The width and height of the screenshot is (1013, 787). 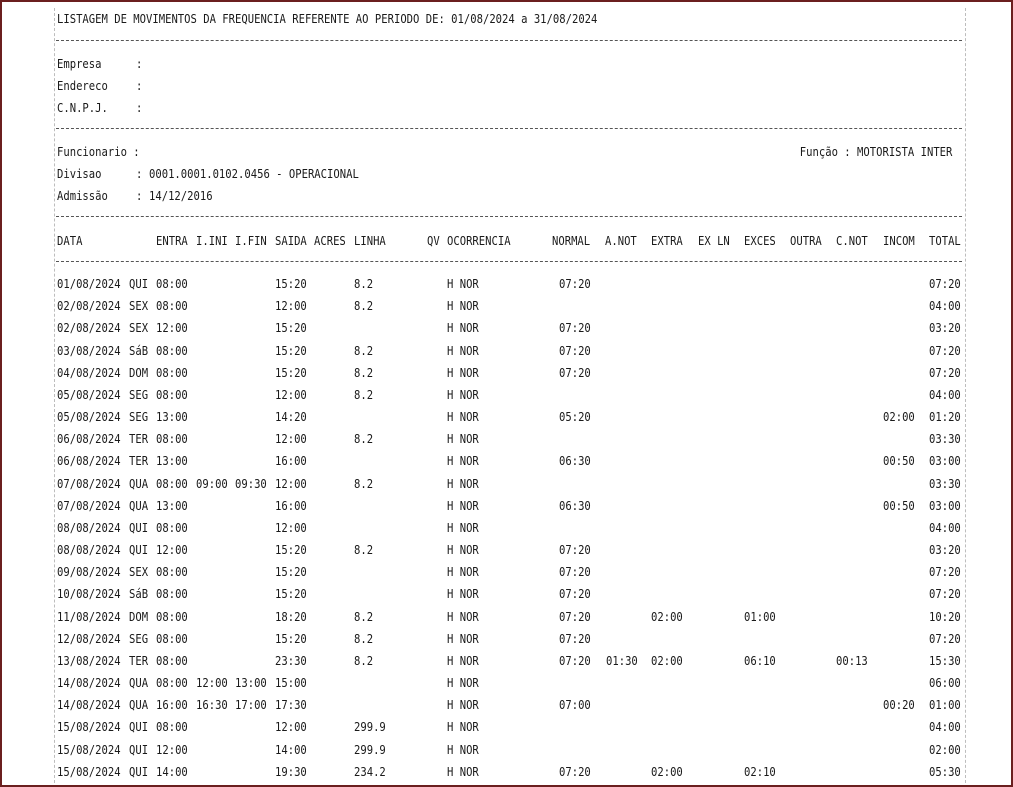 I want to click on cell-entra: 16:00, so click(x=172, y=705).